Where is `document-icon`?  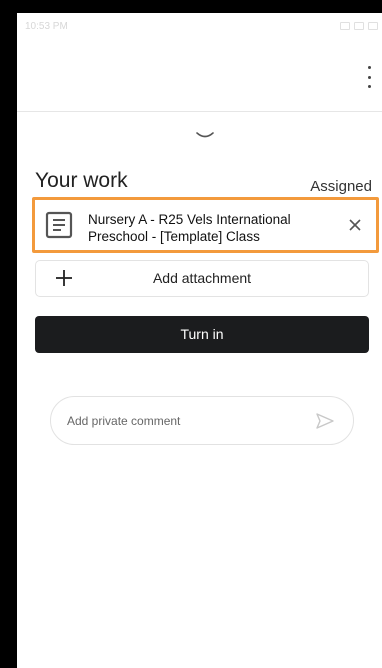
document-icon is located at coordinates (59, 225).